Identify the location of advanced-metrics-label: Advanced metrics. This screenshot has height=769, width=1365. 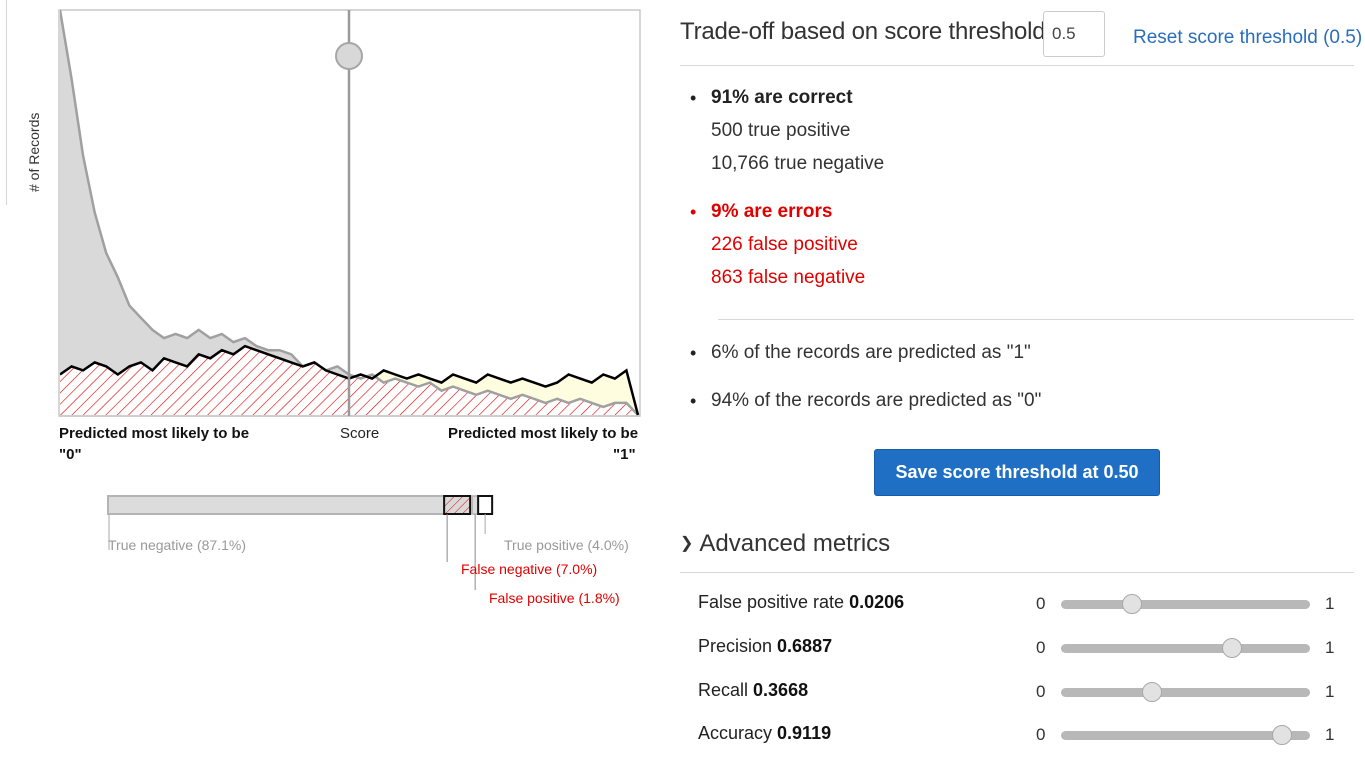
(795, 543).